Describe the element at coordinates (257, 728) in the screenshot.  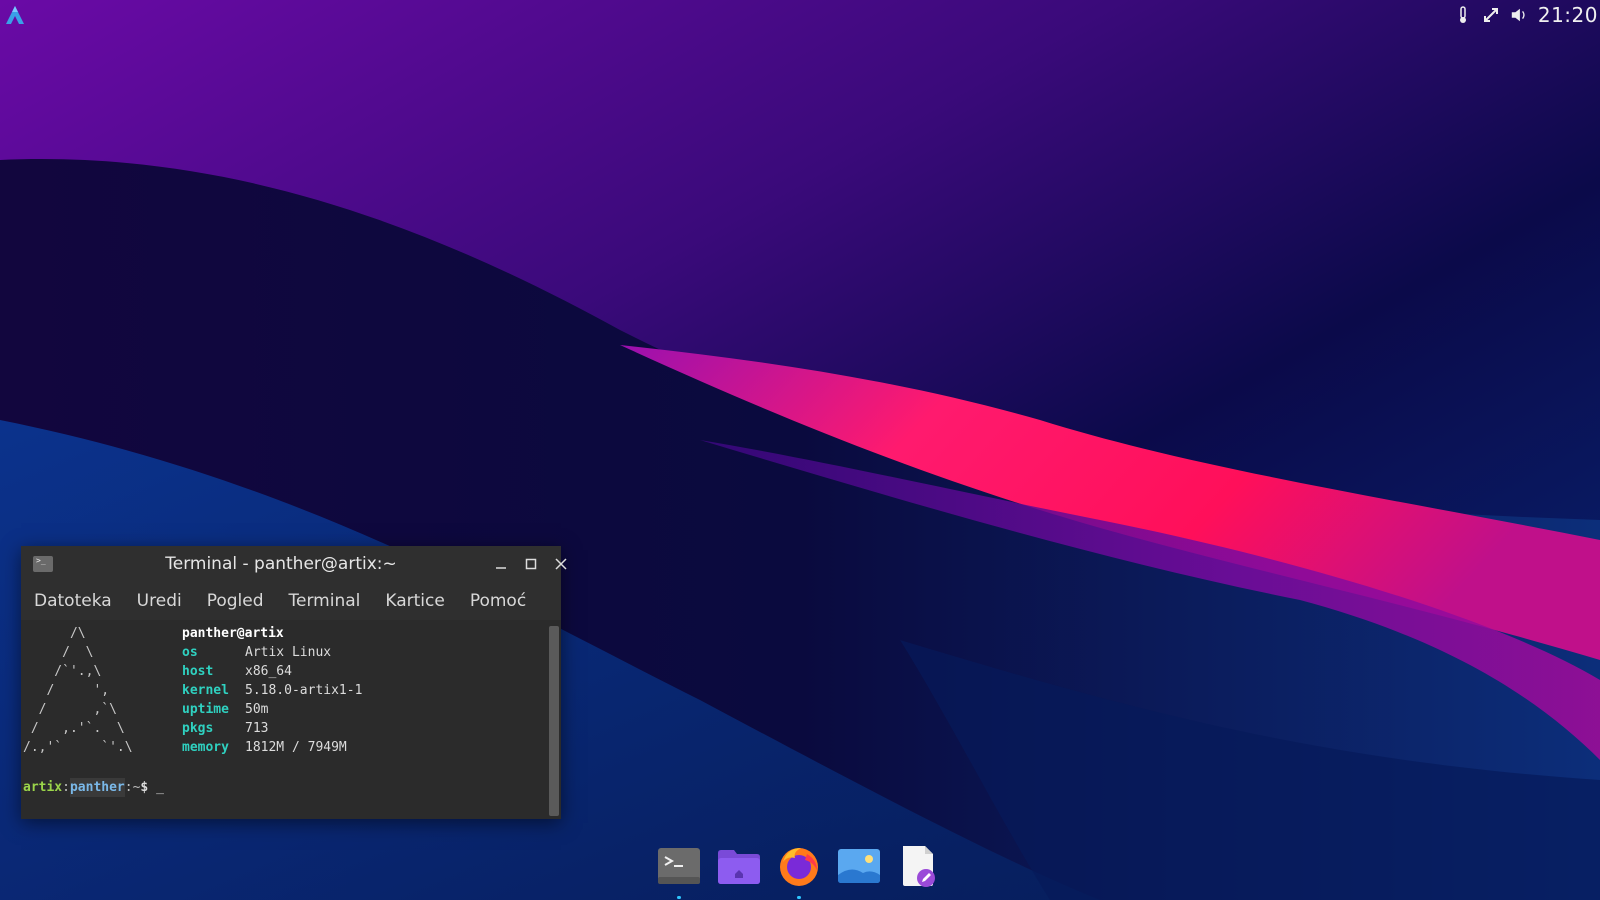
I see `fetch-value: 713` at that location.